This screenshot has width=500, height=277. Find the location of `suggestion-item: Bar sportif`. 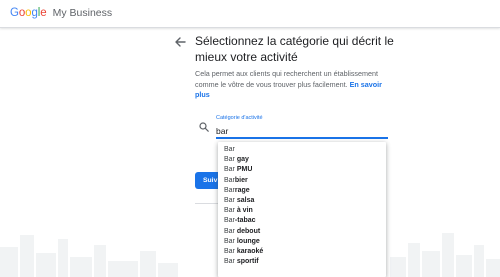

suggestion-item: Bar sportif is located at coordinates (302, 262).